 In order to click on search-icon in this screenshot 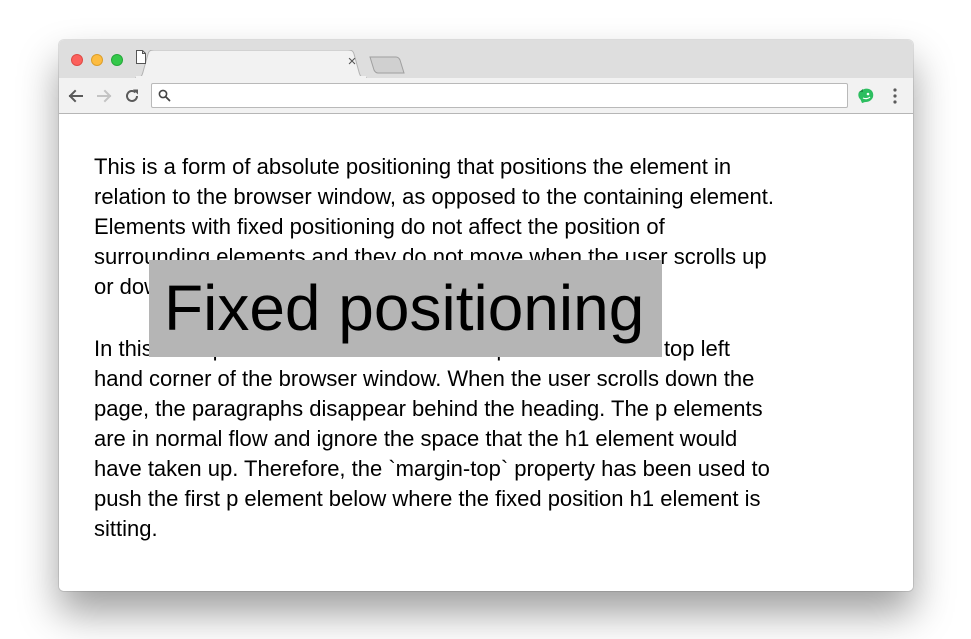, I will do `click(164, 95)`.